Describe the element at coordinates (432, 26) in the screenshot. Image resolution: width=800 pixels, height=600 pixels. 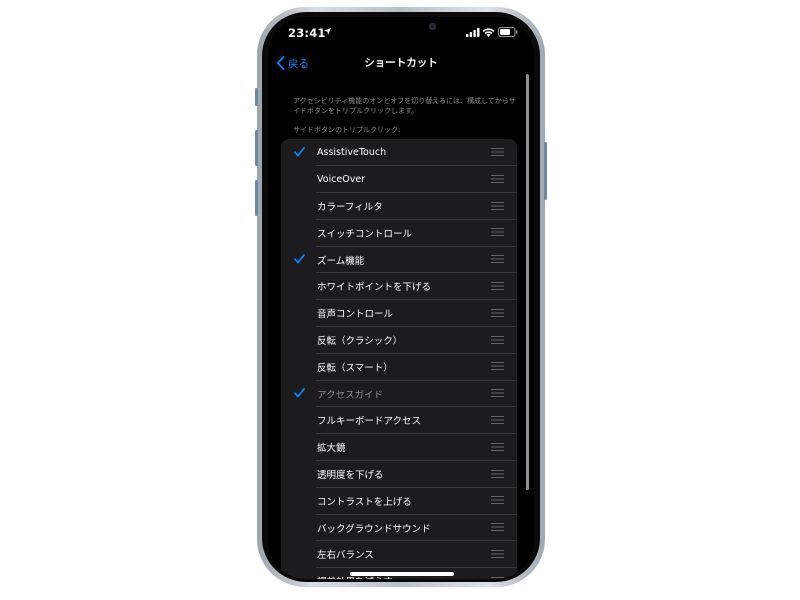
I see `front-camera` at that location.